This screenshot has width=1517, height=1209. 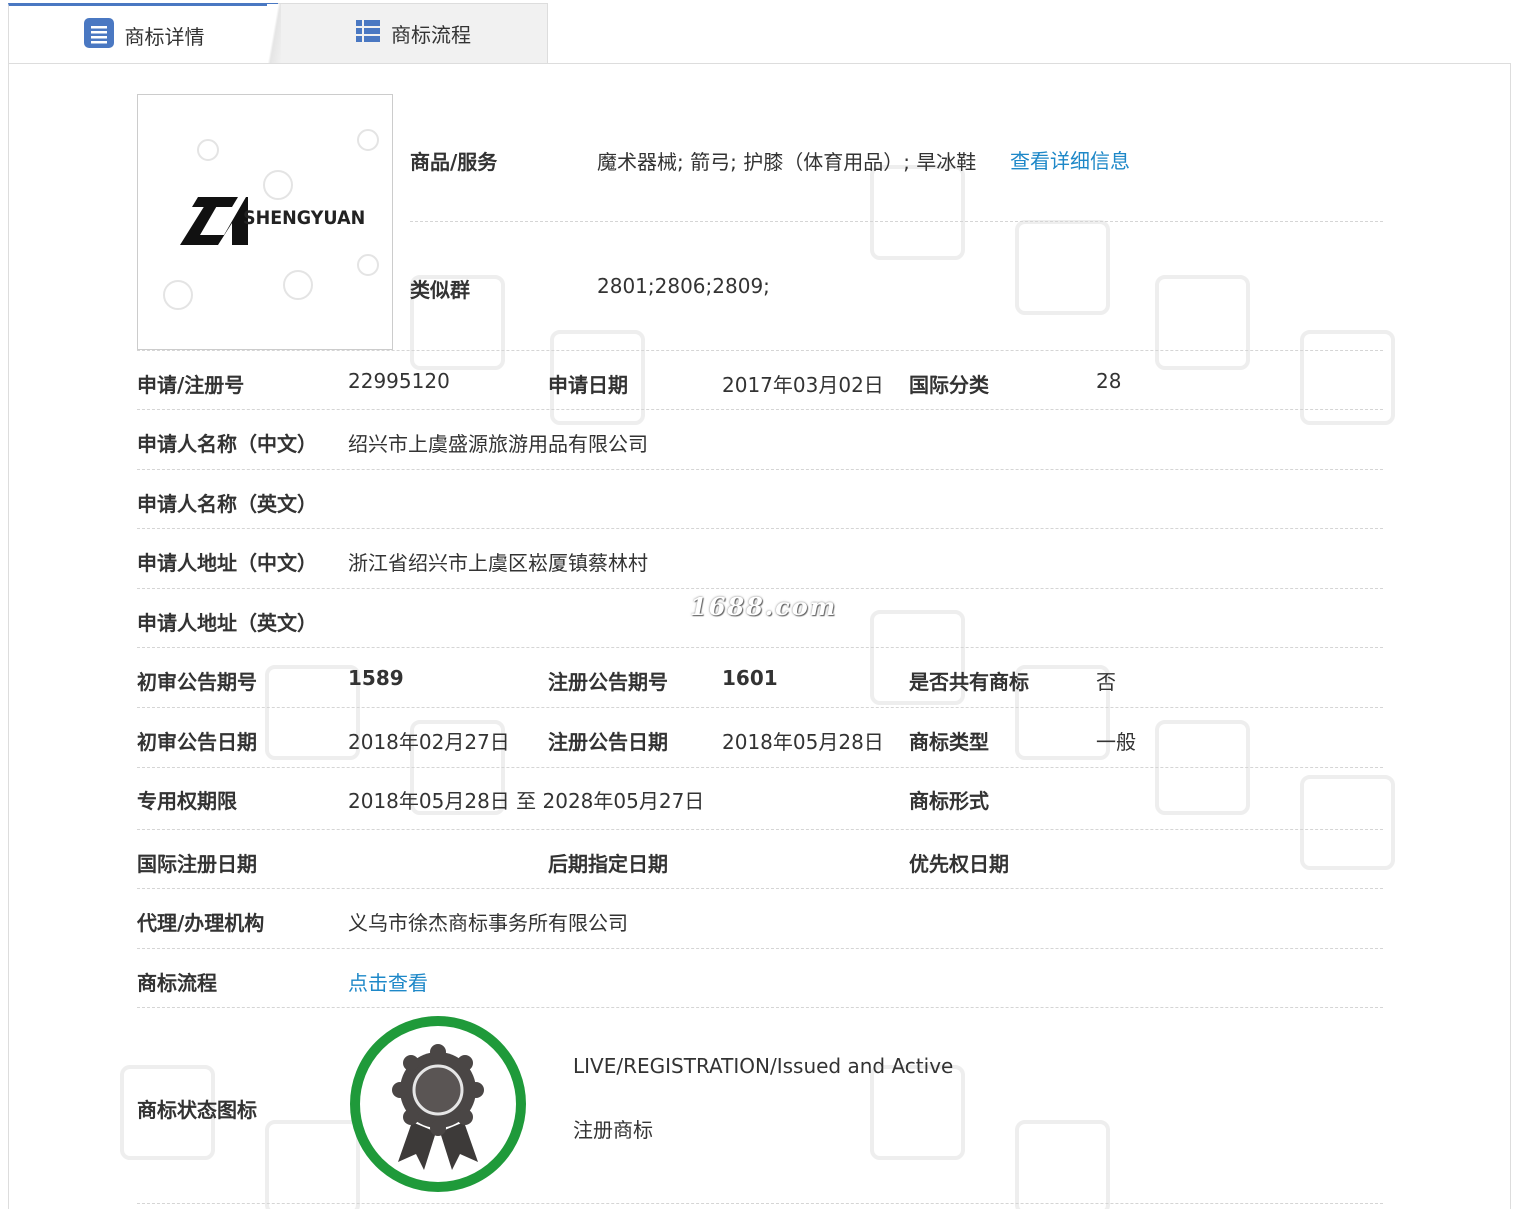 I want to click on reg-no-value: 22995120, so click(x=399, y=381).